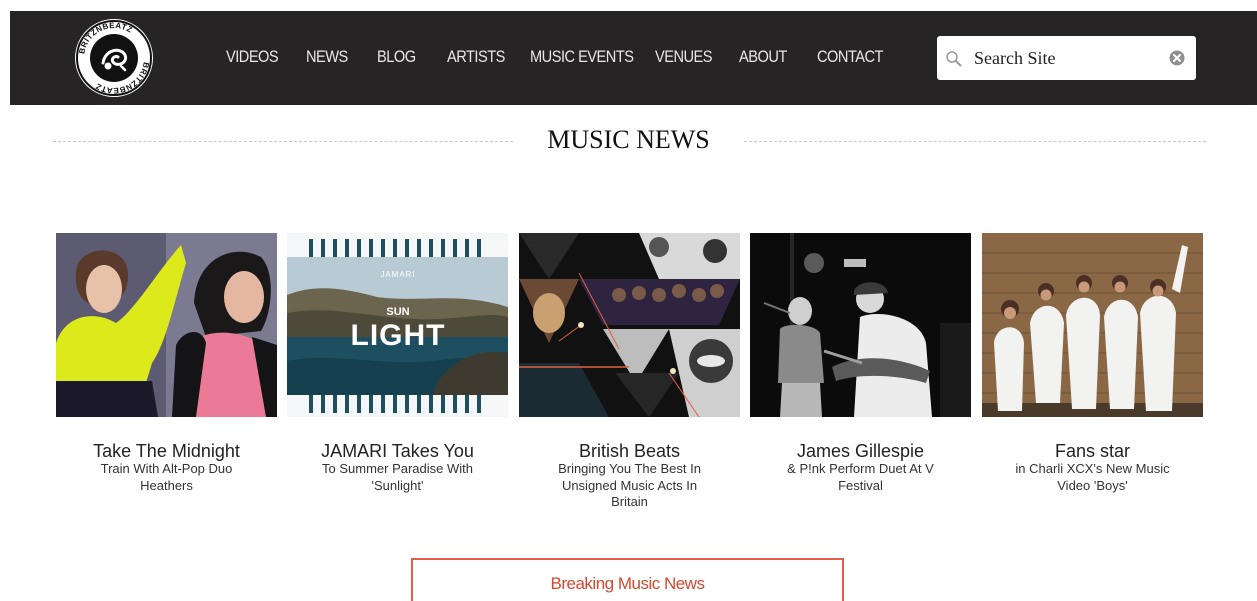  Describe the element at coordinates (252, 57) in the screenshot. I see `nav-videos: VIDEOS` at that location.